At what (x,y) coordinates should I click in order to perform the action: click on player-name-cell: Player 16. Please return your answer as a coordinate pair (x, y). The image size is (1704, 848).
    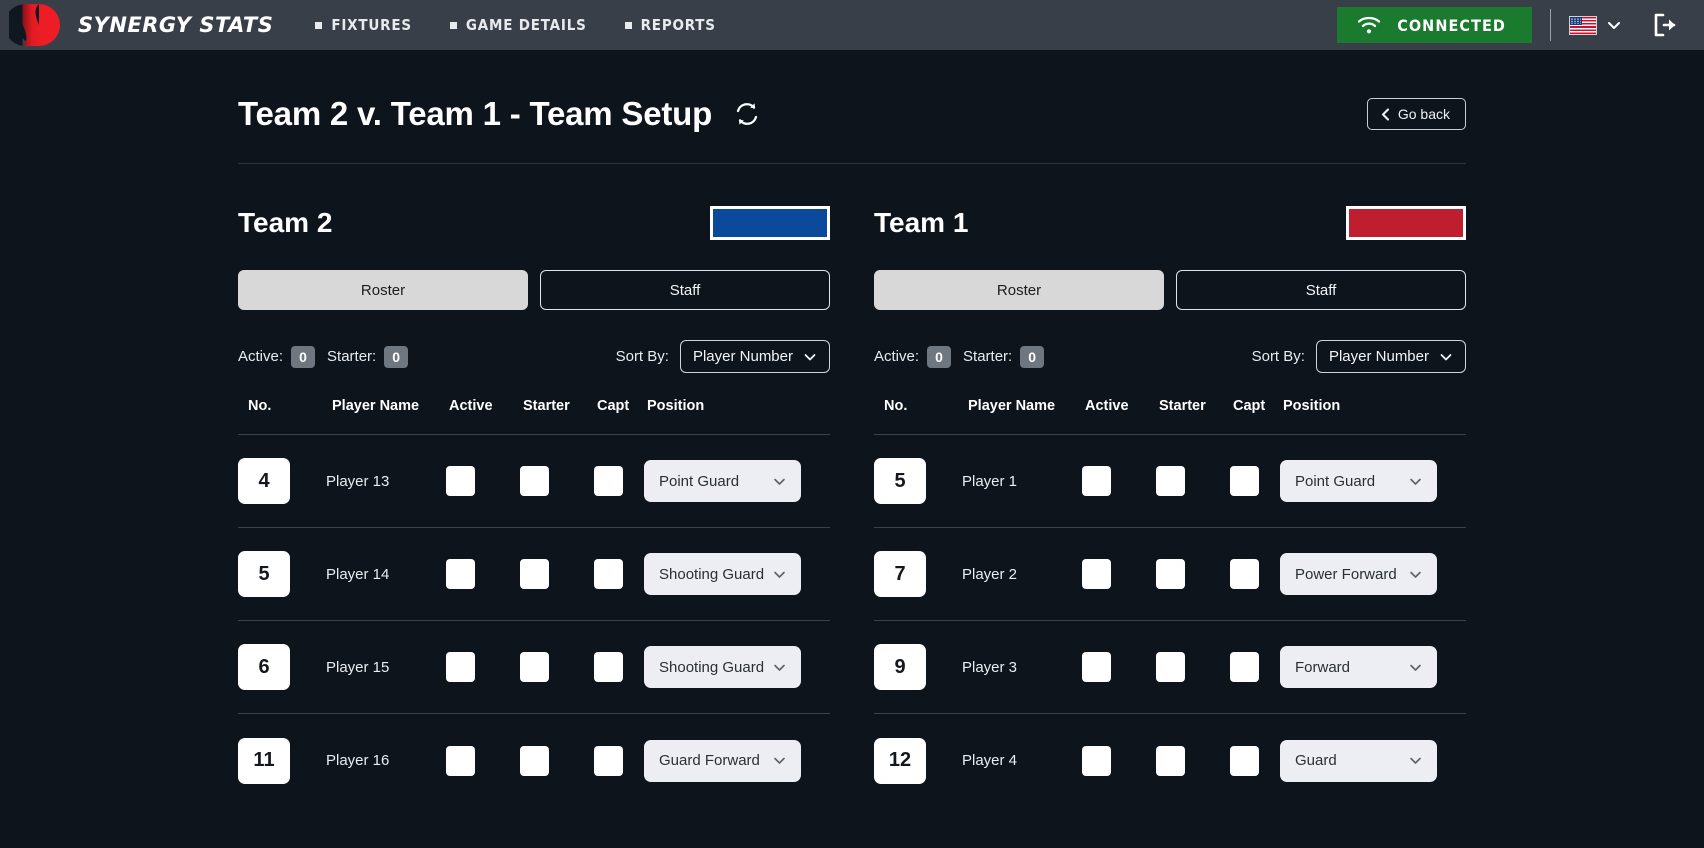
    Looking at the image, I should click on (358, 760).